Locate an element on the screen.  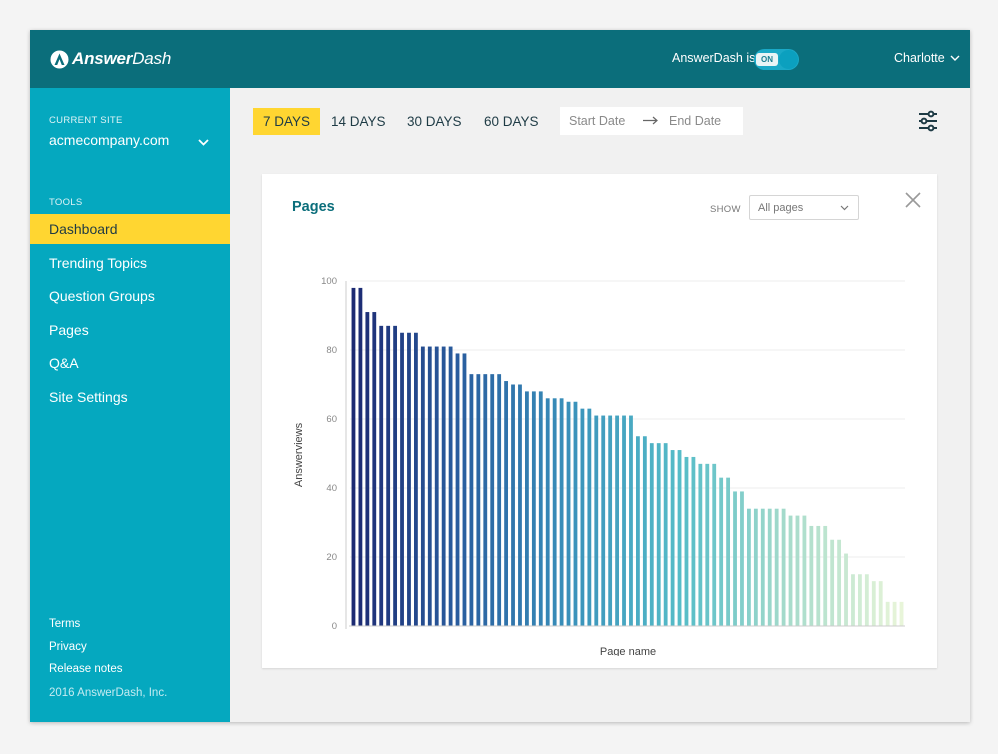
sidebar-item-trending-topics: Trending Topics is located at coordinates (130, 263).